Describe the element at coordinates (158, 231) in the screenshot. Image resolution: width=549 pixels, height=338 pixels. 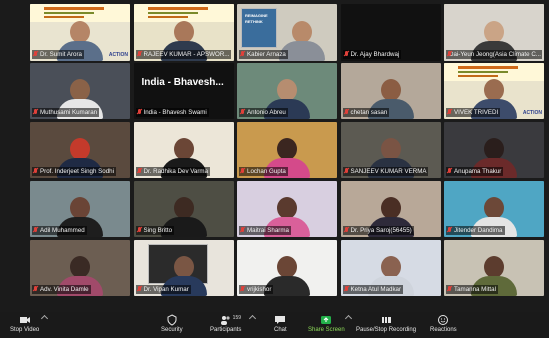
I see `participant-name-text: Sing Britto` at that location.